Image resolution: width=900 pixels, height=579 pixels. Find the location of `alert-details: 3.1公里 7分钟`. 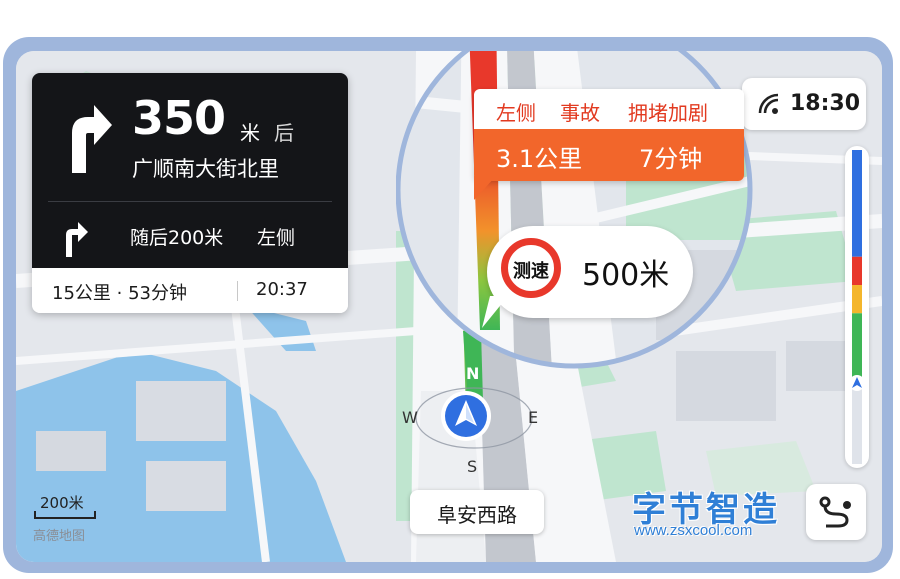

alert-details: 3.1公里 7分钟 is located at coordinates (609, 155).